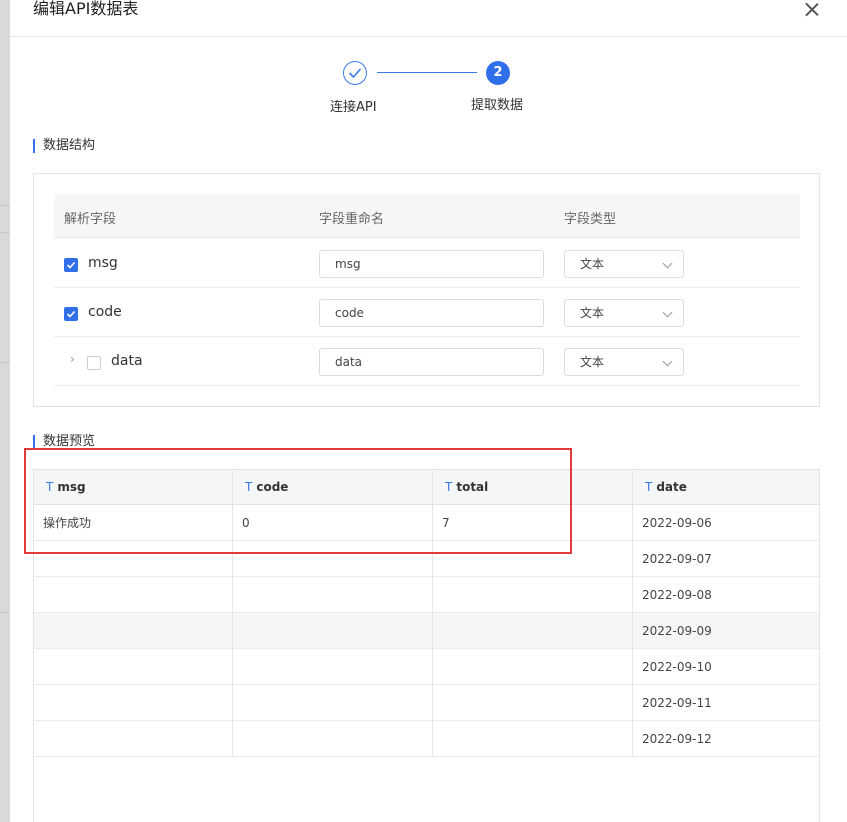 This screenshot has width=847, height=822. Describe the element at coordinates (426, 487) in the screenshot. I see `preview-table-header: Tmsg Tcode Ttotal Tdate` at that location.